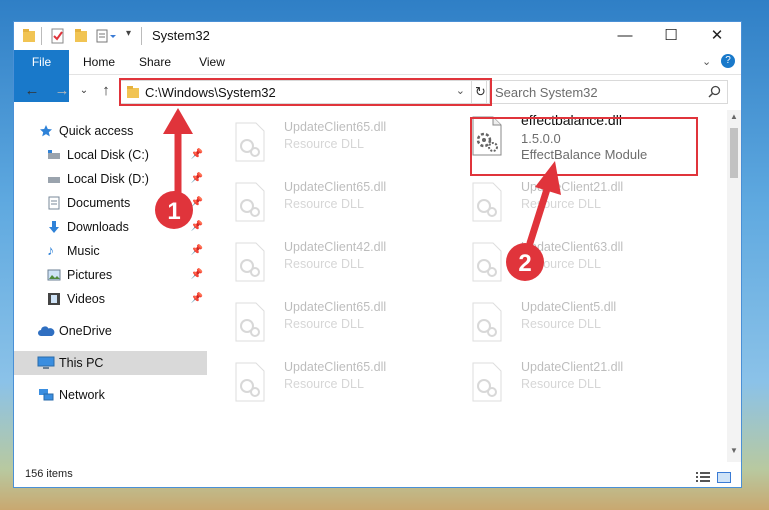 The image size is (769, 510). I want to click on cloud-icon, so click(46, 331).